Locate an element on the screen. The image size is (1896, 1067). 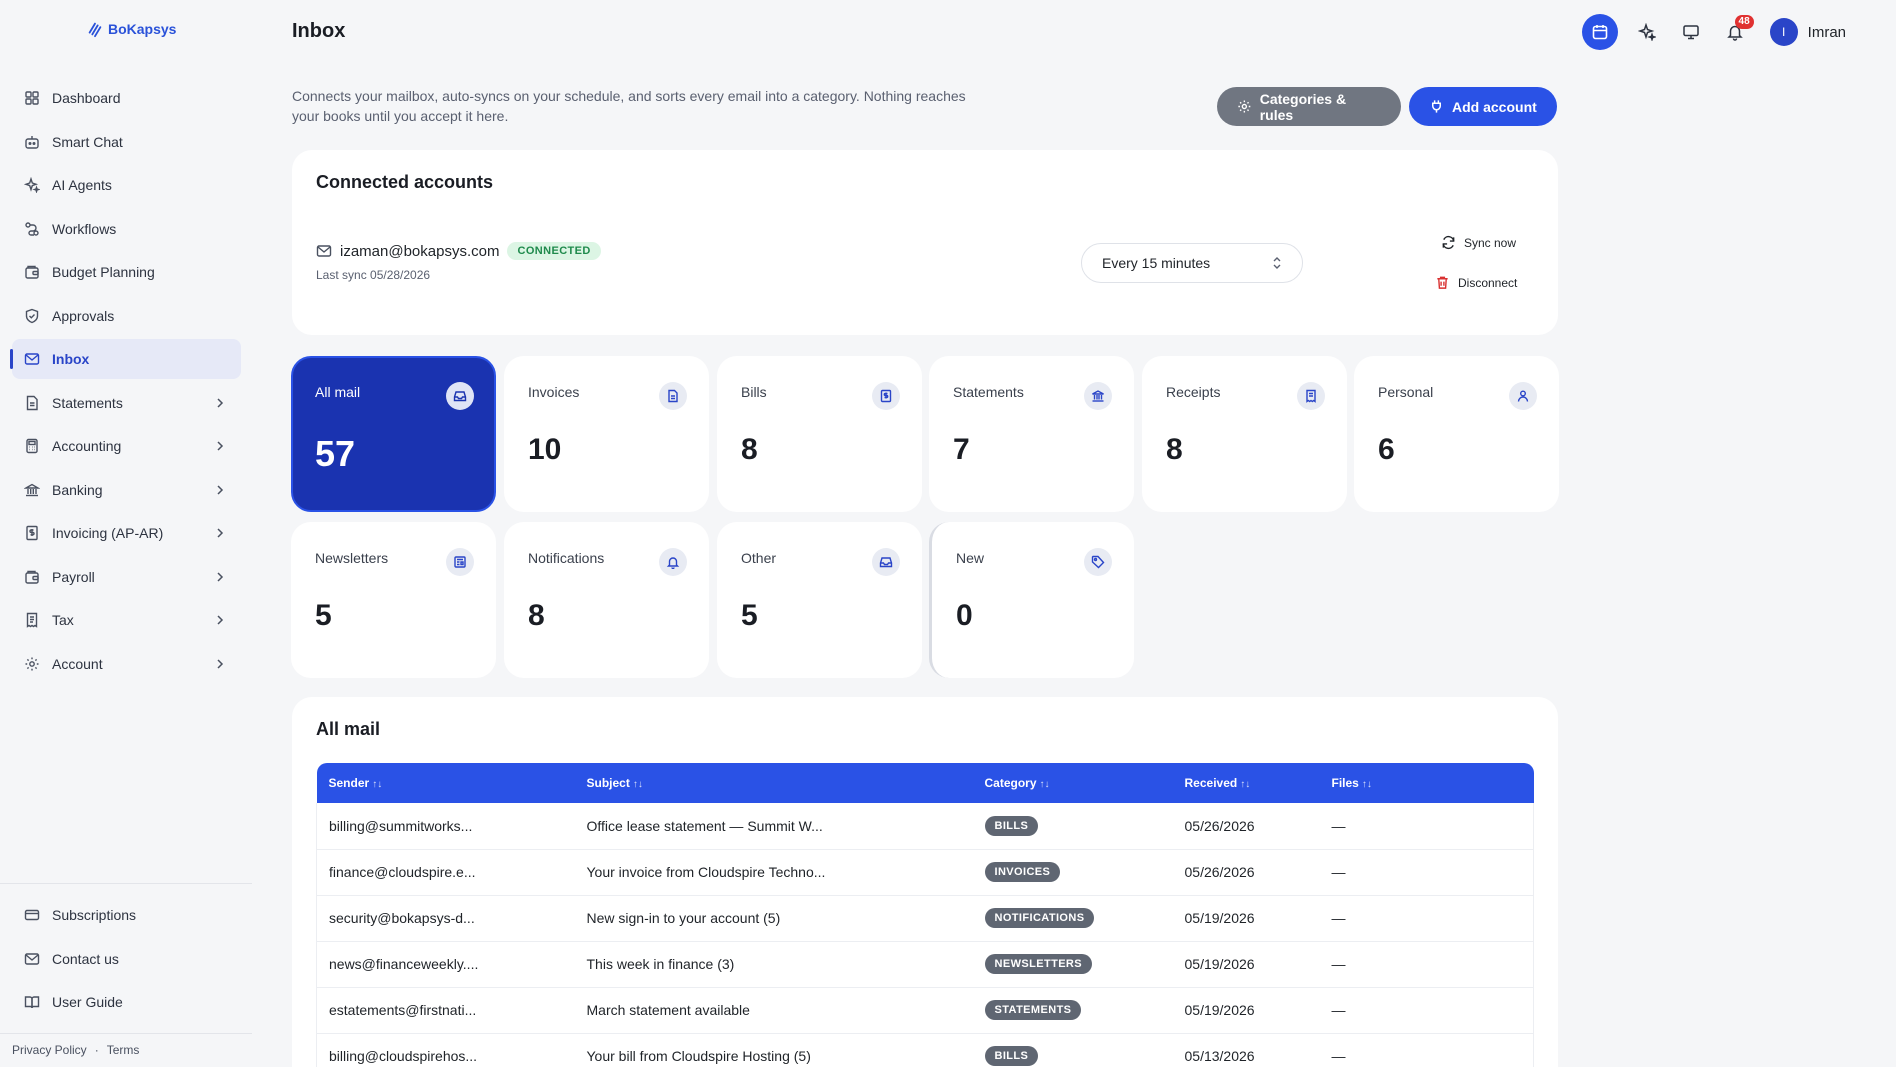
notifications-button: 48 is located at coordinates (1737, 31).